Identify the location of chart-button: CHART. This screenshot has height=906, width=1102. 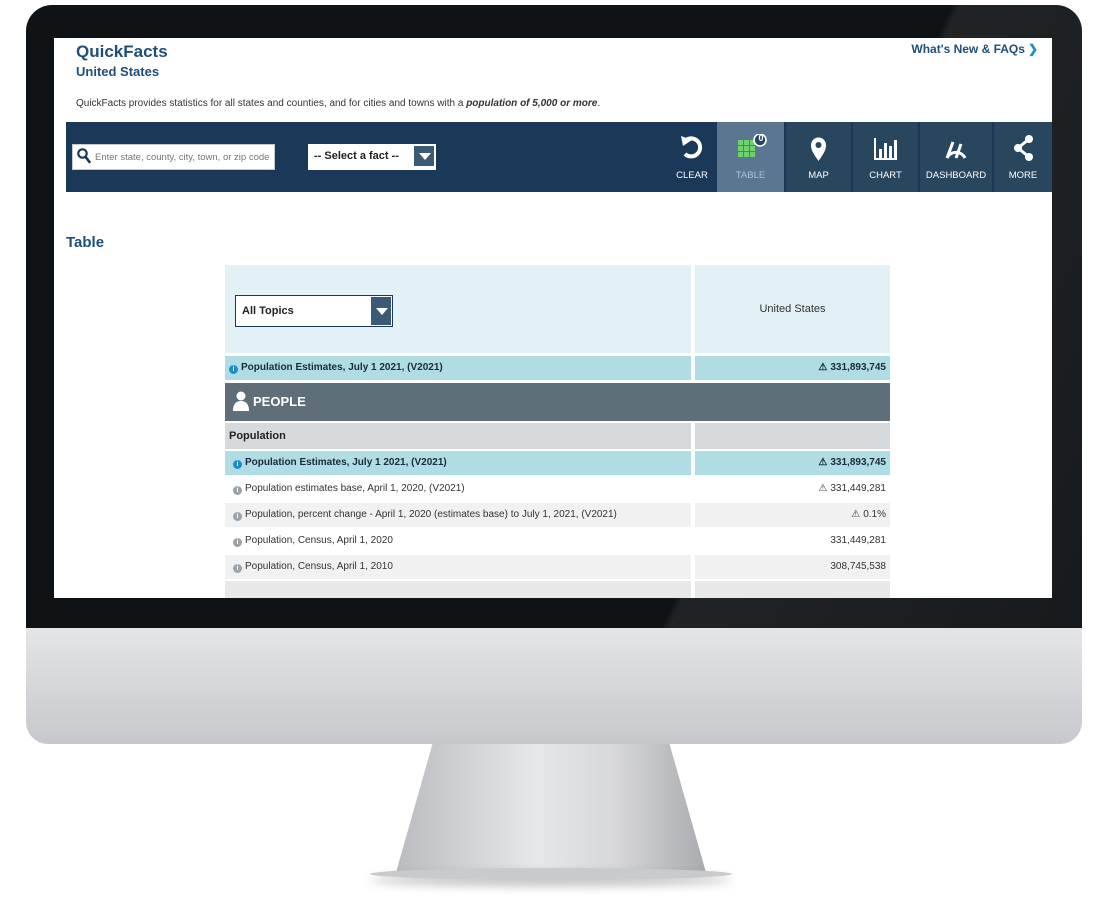
(885, 157).